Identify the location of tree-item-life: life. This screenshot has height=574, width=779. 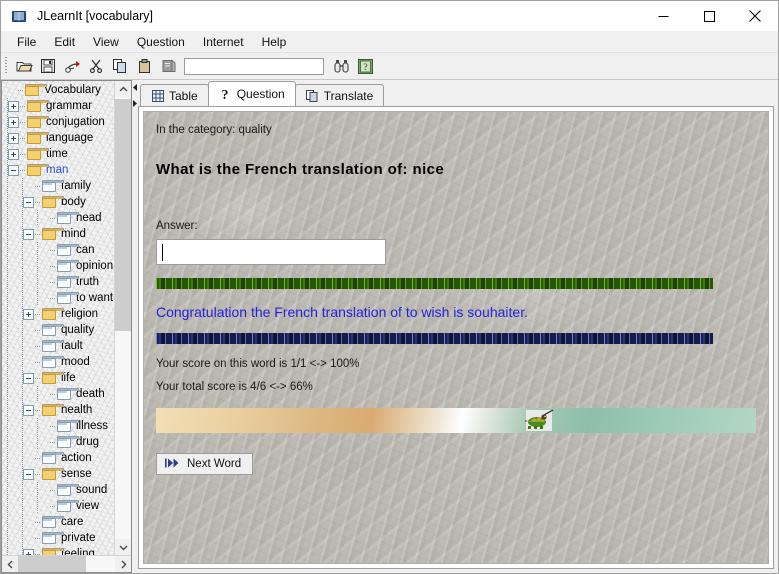
(58, 378).